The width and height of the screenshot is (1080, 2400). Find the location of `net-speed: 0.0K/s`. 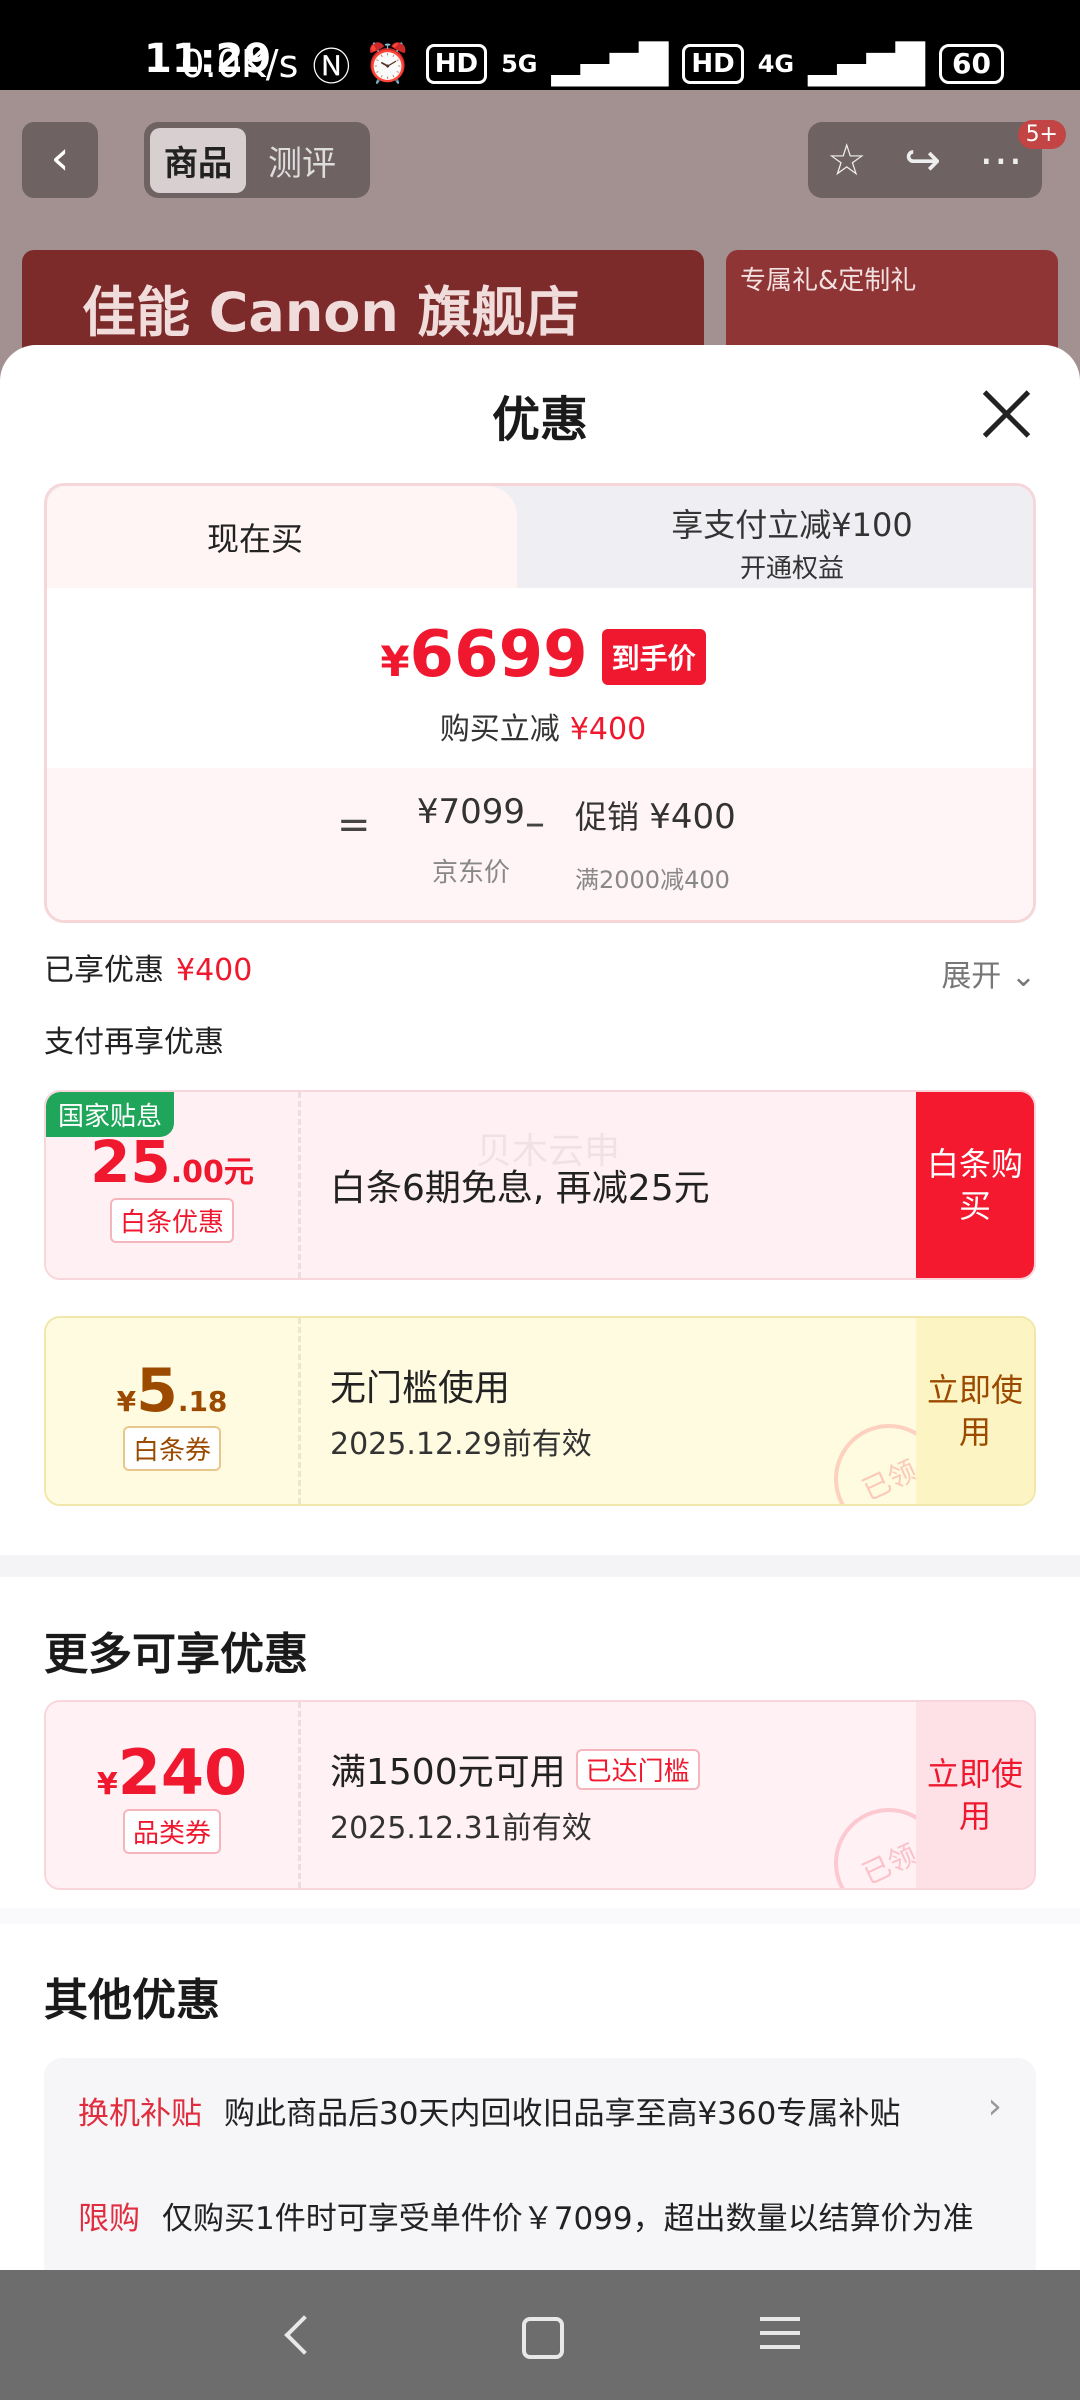

net-speed: 0.0K/s is located at coordinates (239, 63).